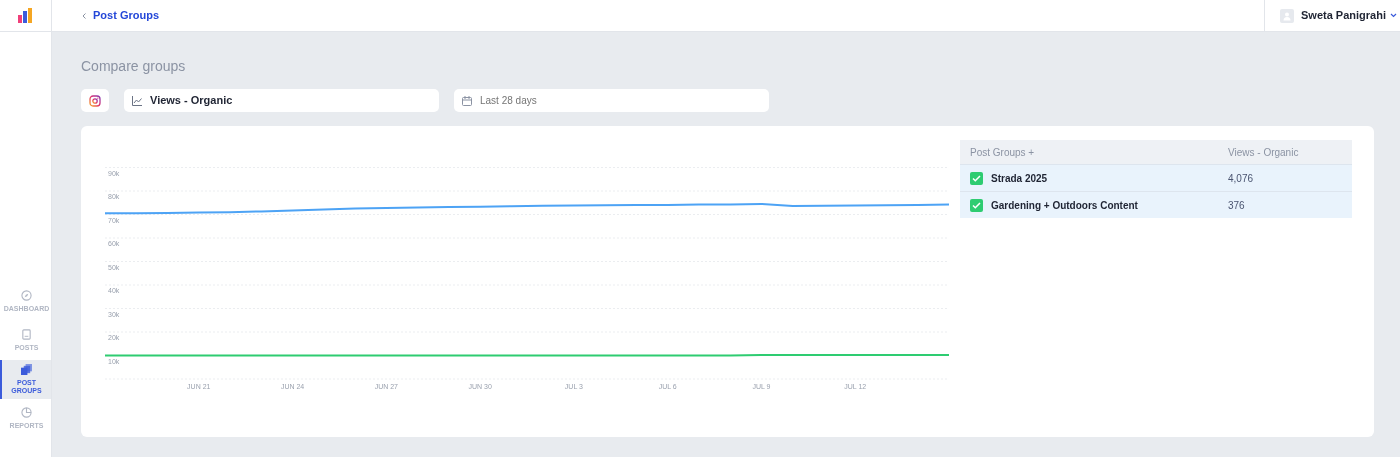  What do you see at coordinates (1241, 178) in the screenshot?
I see `views-value: 4,076` at bounding box center [1241, 178].